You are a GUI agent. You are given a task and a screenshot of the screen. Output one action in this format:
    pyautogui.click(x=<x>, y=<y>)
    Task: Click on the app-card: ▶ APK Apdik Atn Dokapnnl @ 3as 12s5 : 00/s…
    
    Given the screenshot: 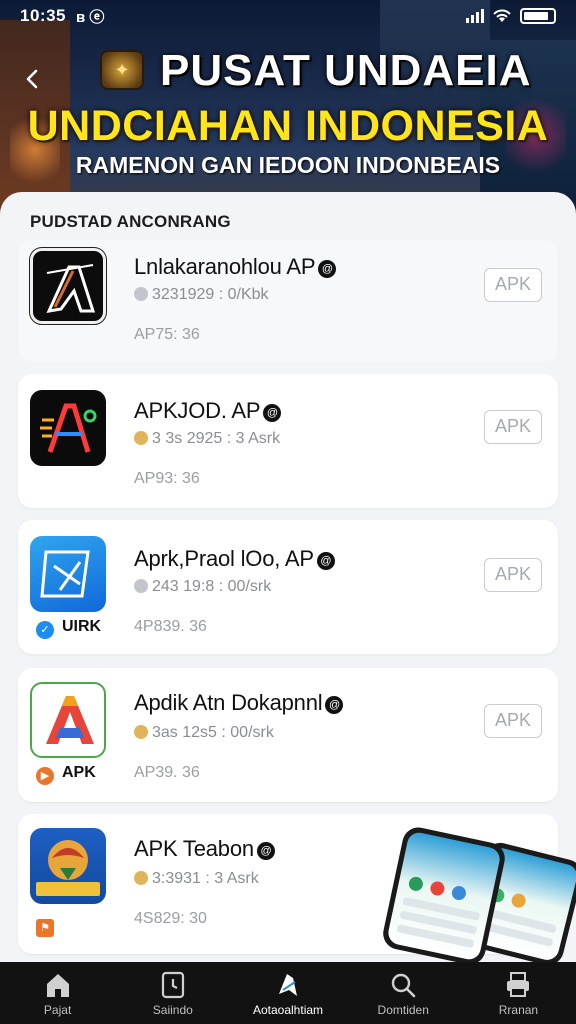 What is the action you would take?
    pyautogui.click(x=288, y=735)
    